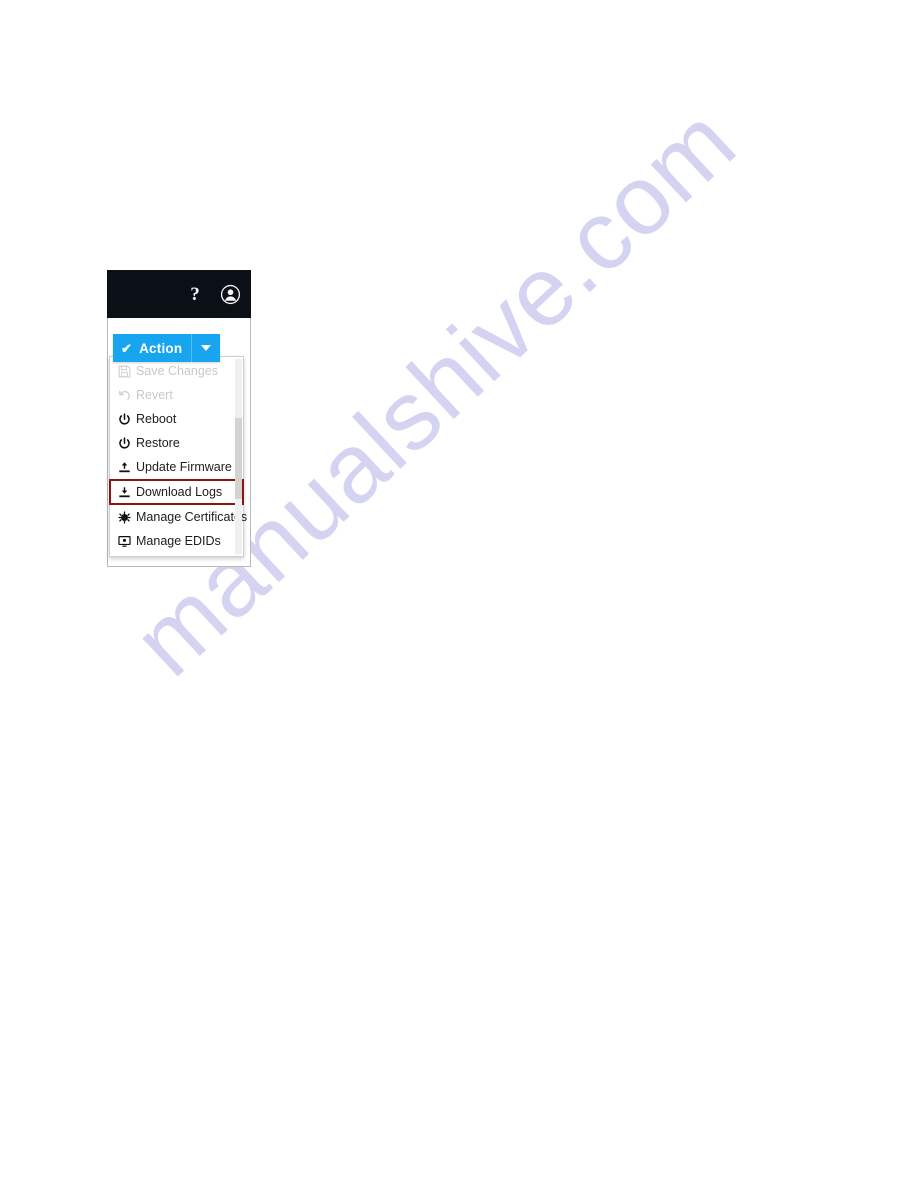 Image resolution: width=918 pixels, height=1188 pixels. Describe the element at coordinates (192, 516) in the screenshot. I see `menu-item-label: Manage Certificates` at that location.